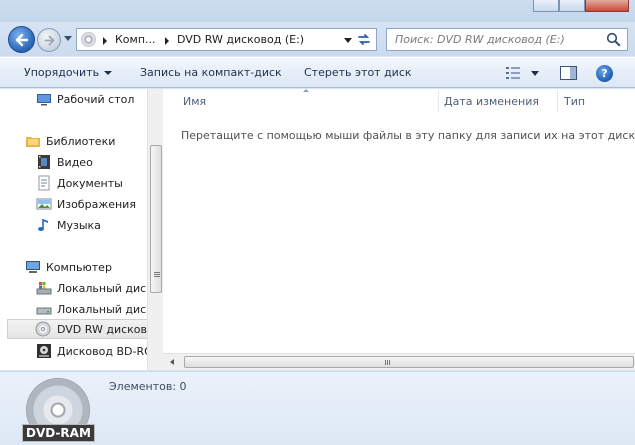 Image resolution: width=635 pixels, height=445 pixels. I want to click on sidebar-item-desktop: Рабочий стол, so click(74, 99).